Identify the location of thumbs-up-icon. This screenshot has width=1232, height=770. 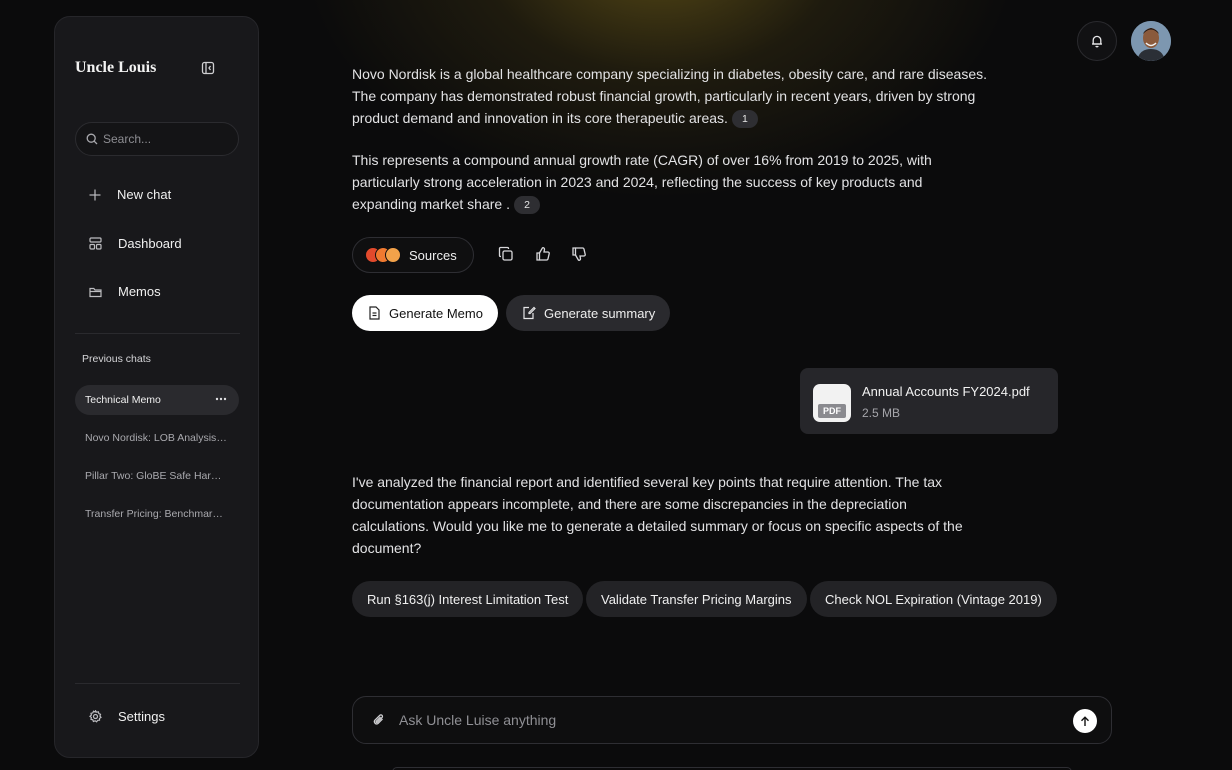
(543, 254).